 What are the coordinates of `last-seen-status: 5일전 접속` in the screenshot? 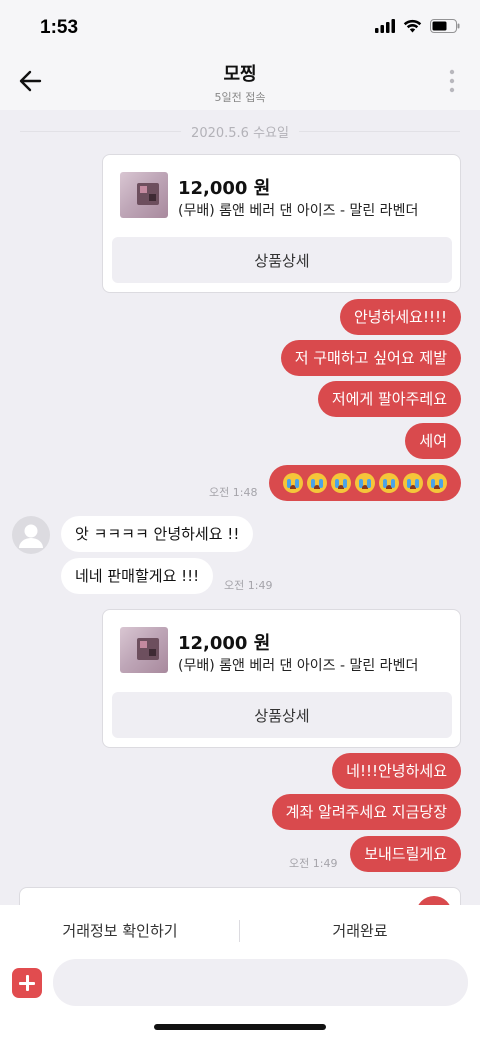 It's located at (240, 97).